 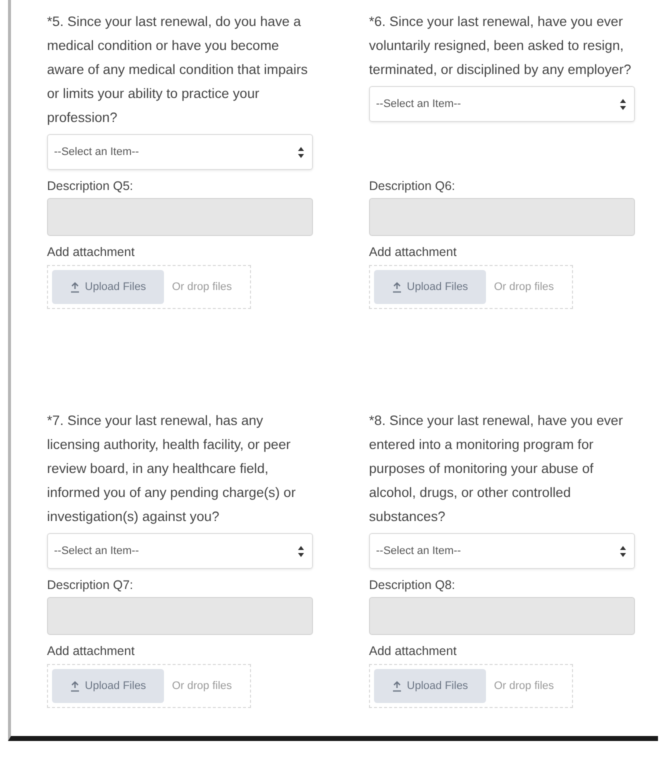 What do you see at coordinates (500, 46) in the screenshot?
I see `question-text: *6. Since your last renewal, have you ever voluntarily resigned, been asked to resign, terminated, or disciplined by any employer?` at bounding box center [500, 46].